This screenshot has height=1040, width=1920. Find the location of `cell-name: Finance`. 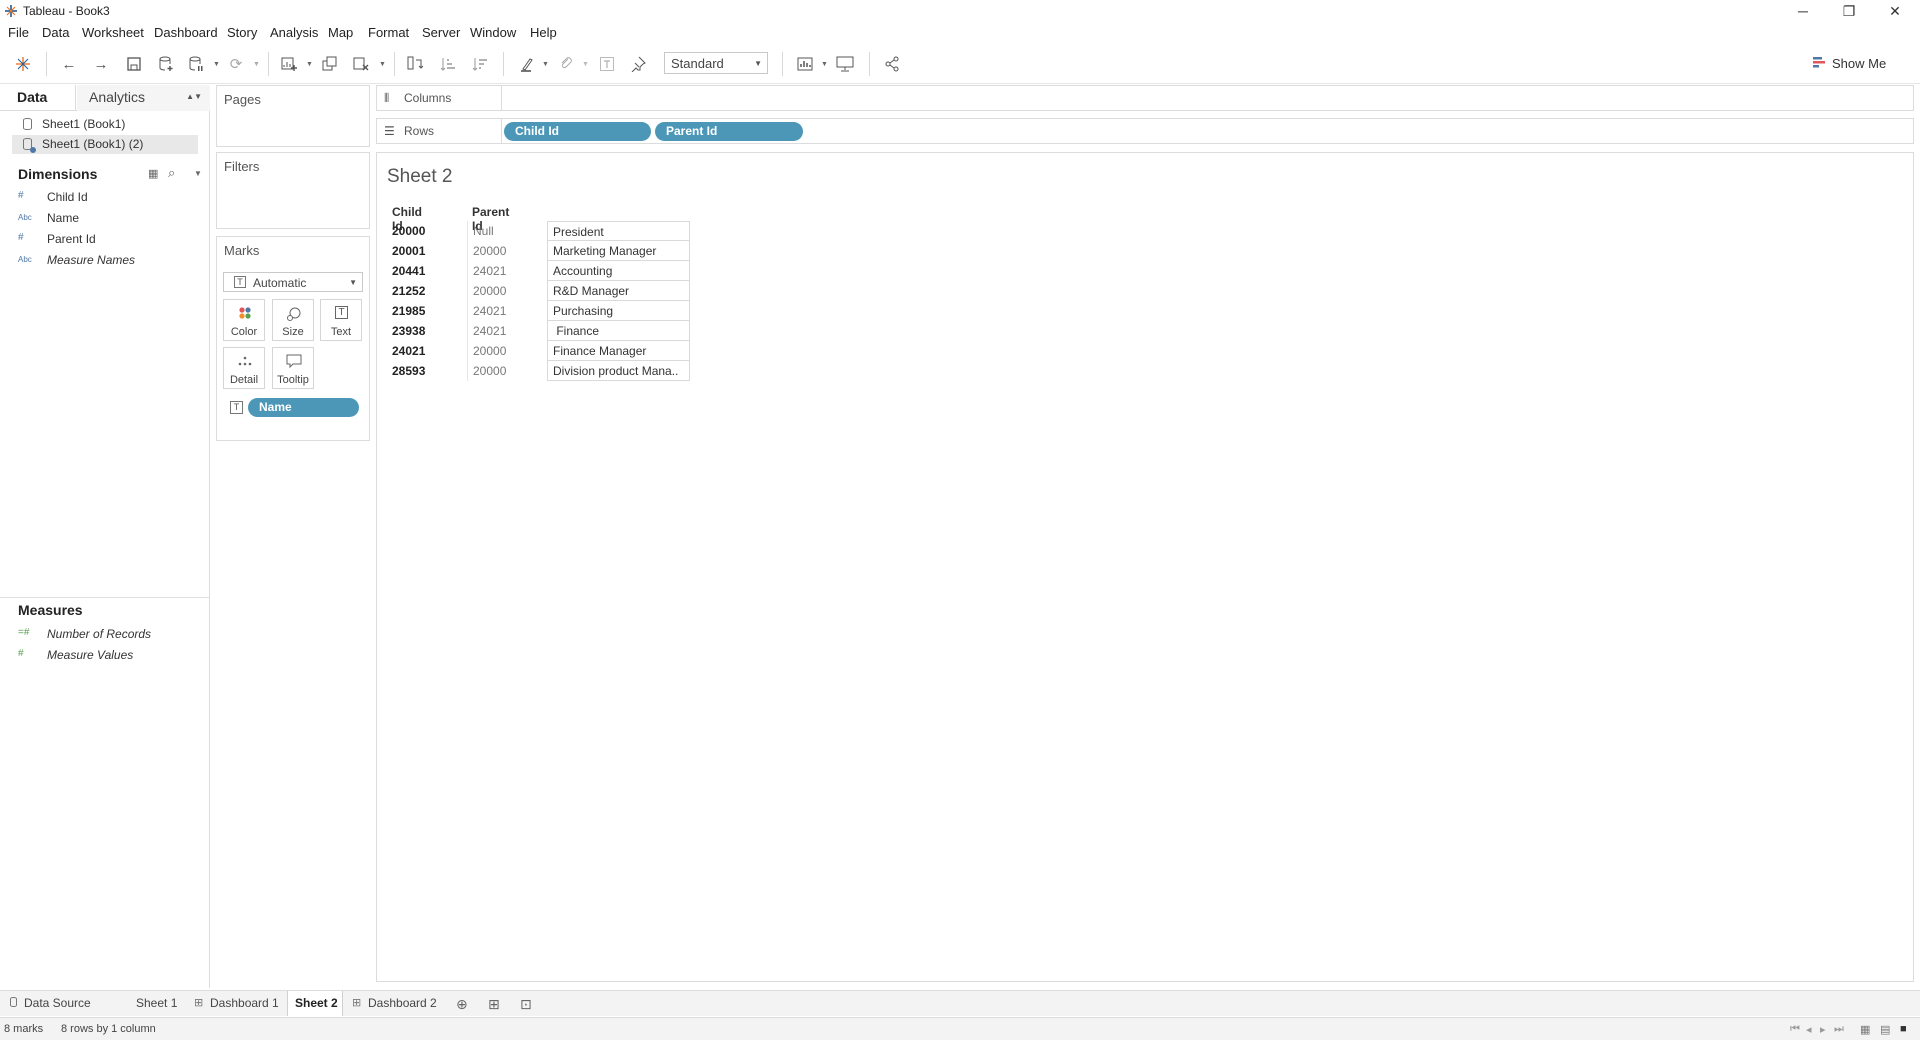

cell-name: Finance is located at coordinates (618, 331).